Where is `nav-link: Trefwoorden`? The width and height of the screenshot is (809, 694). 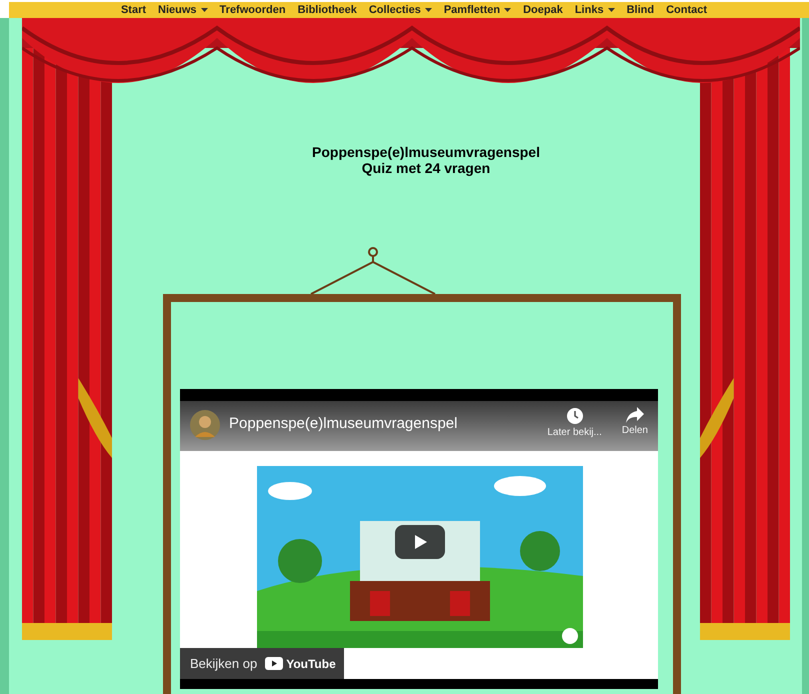
nav-link: Trefwoorden is located at coordinates (253, 10).